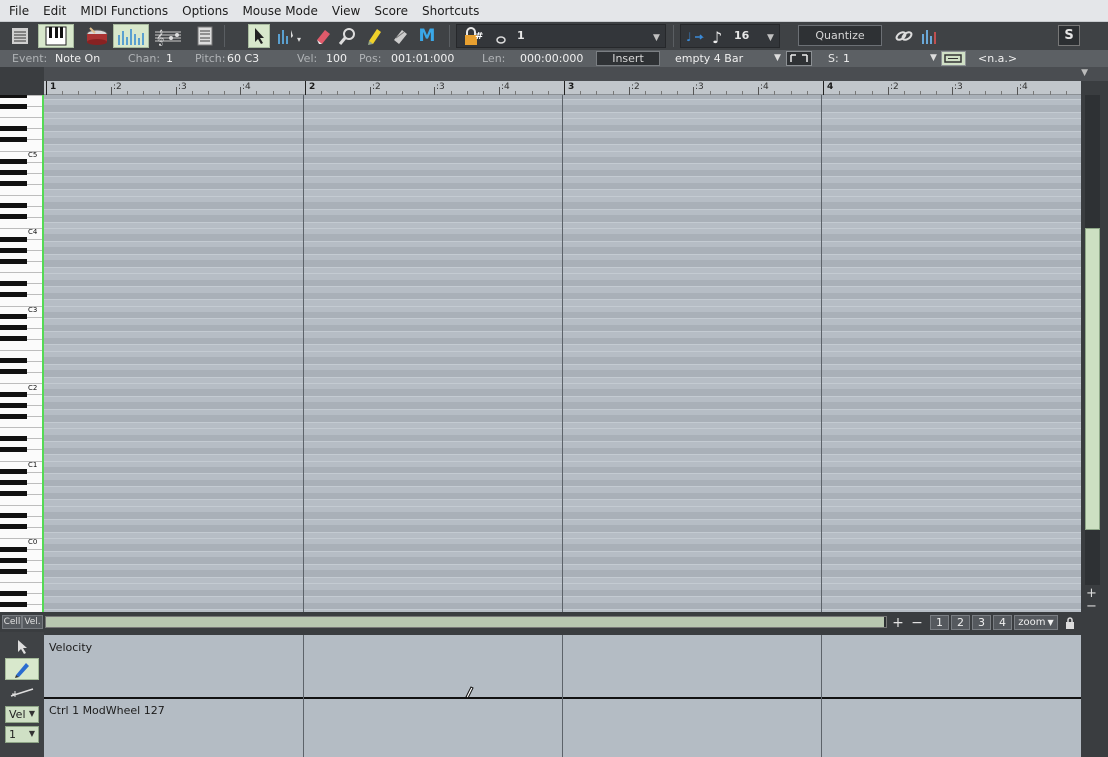  I want to click on quantize-button: Quantize, so click(840, 35).